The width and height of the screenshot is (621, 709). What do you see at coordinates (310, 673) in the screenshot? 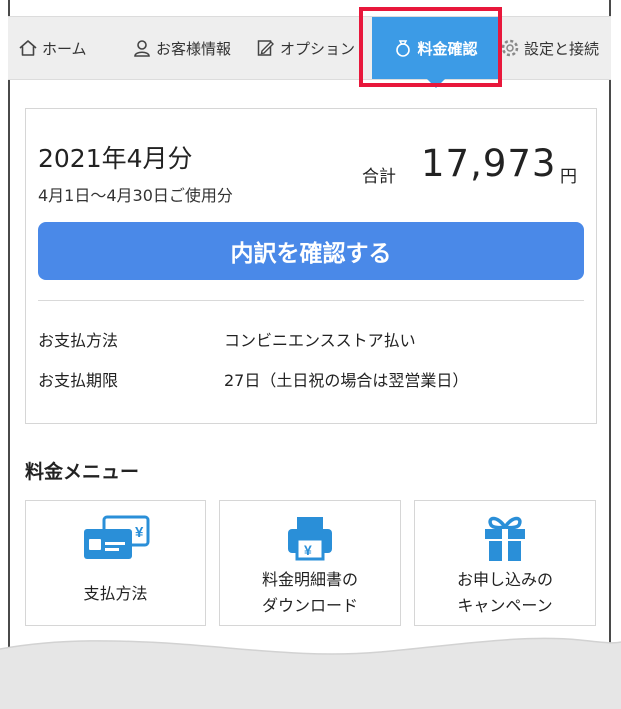
I see `torn-edge-overlay` at bounding box center [310, 673].